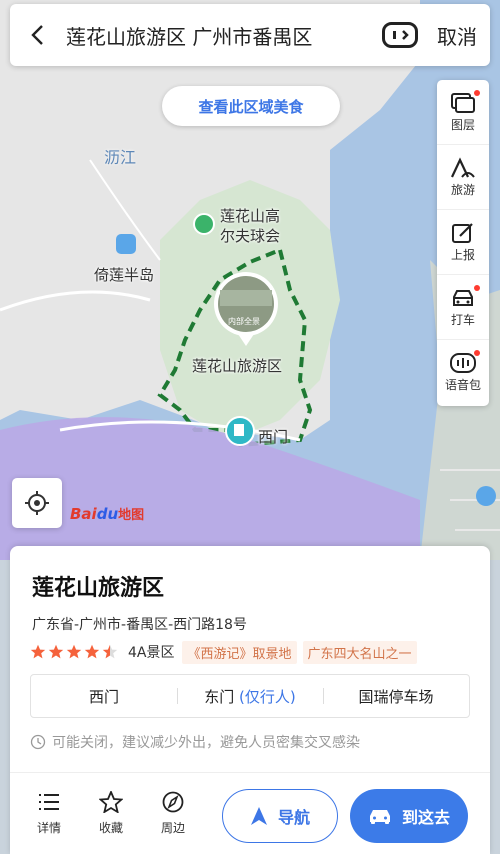 This screenshot has height=854, width=500. I want to click on golf-label: 莲花山高 尔夫球会, so click(250, 226).